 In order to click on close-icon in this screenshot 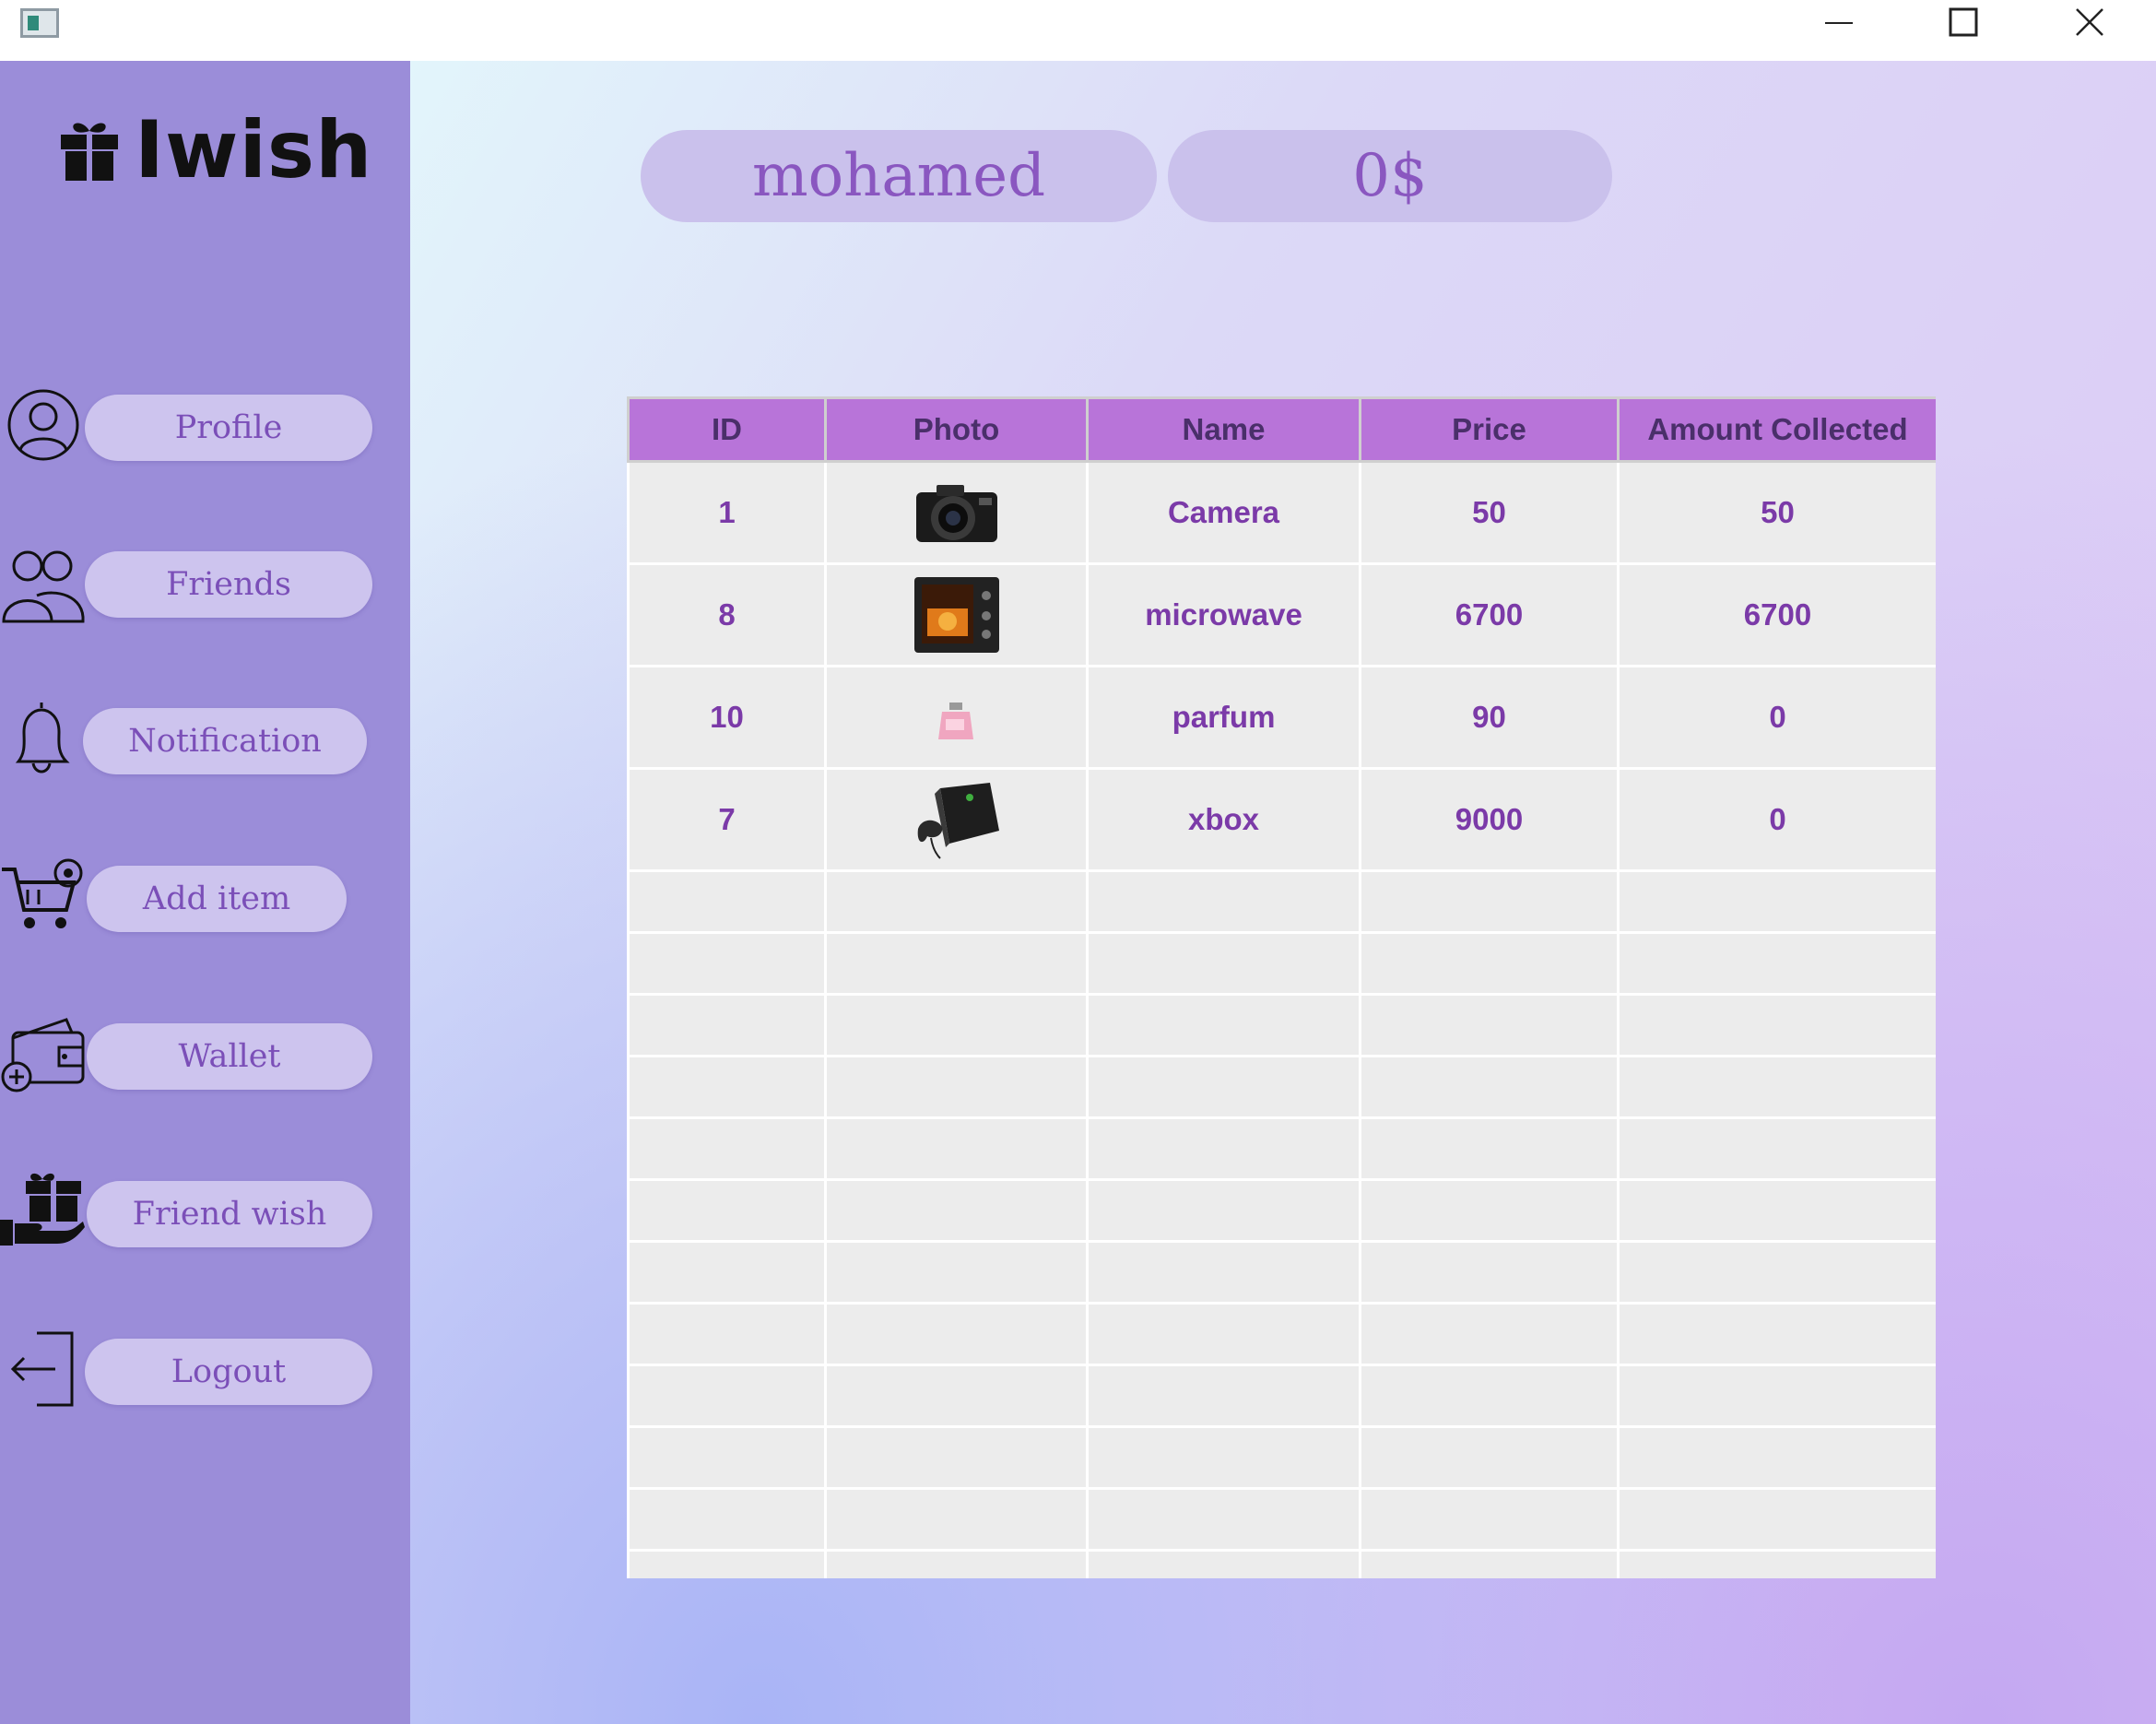, I will do `click(2089, 22)`.